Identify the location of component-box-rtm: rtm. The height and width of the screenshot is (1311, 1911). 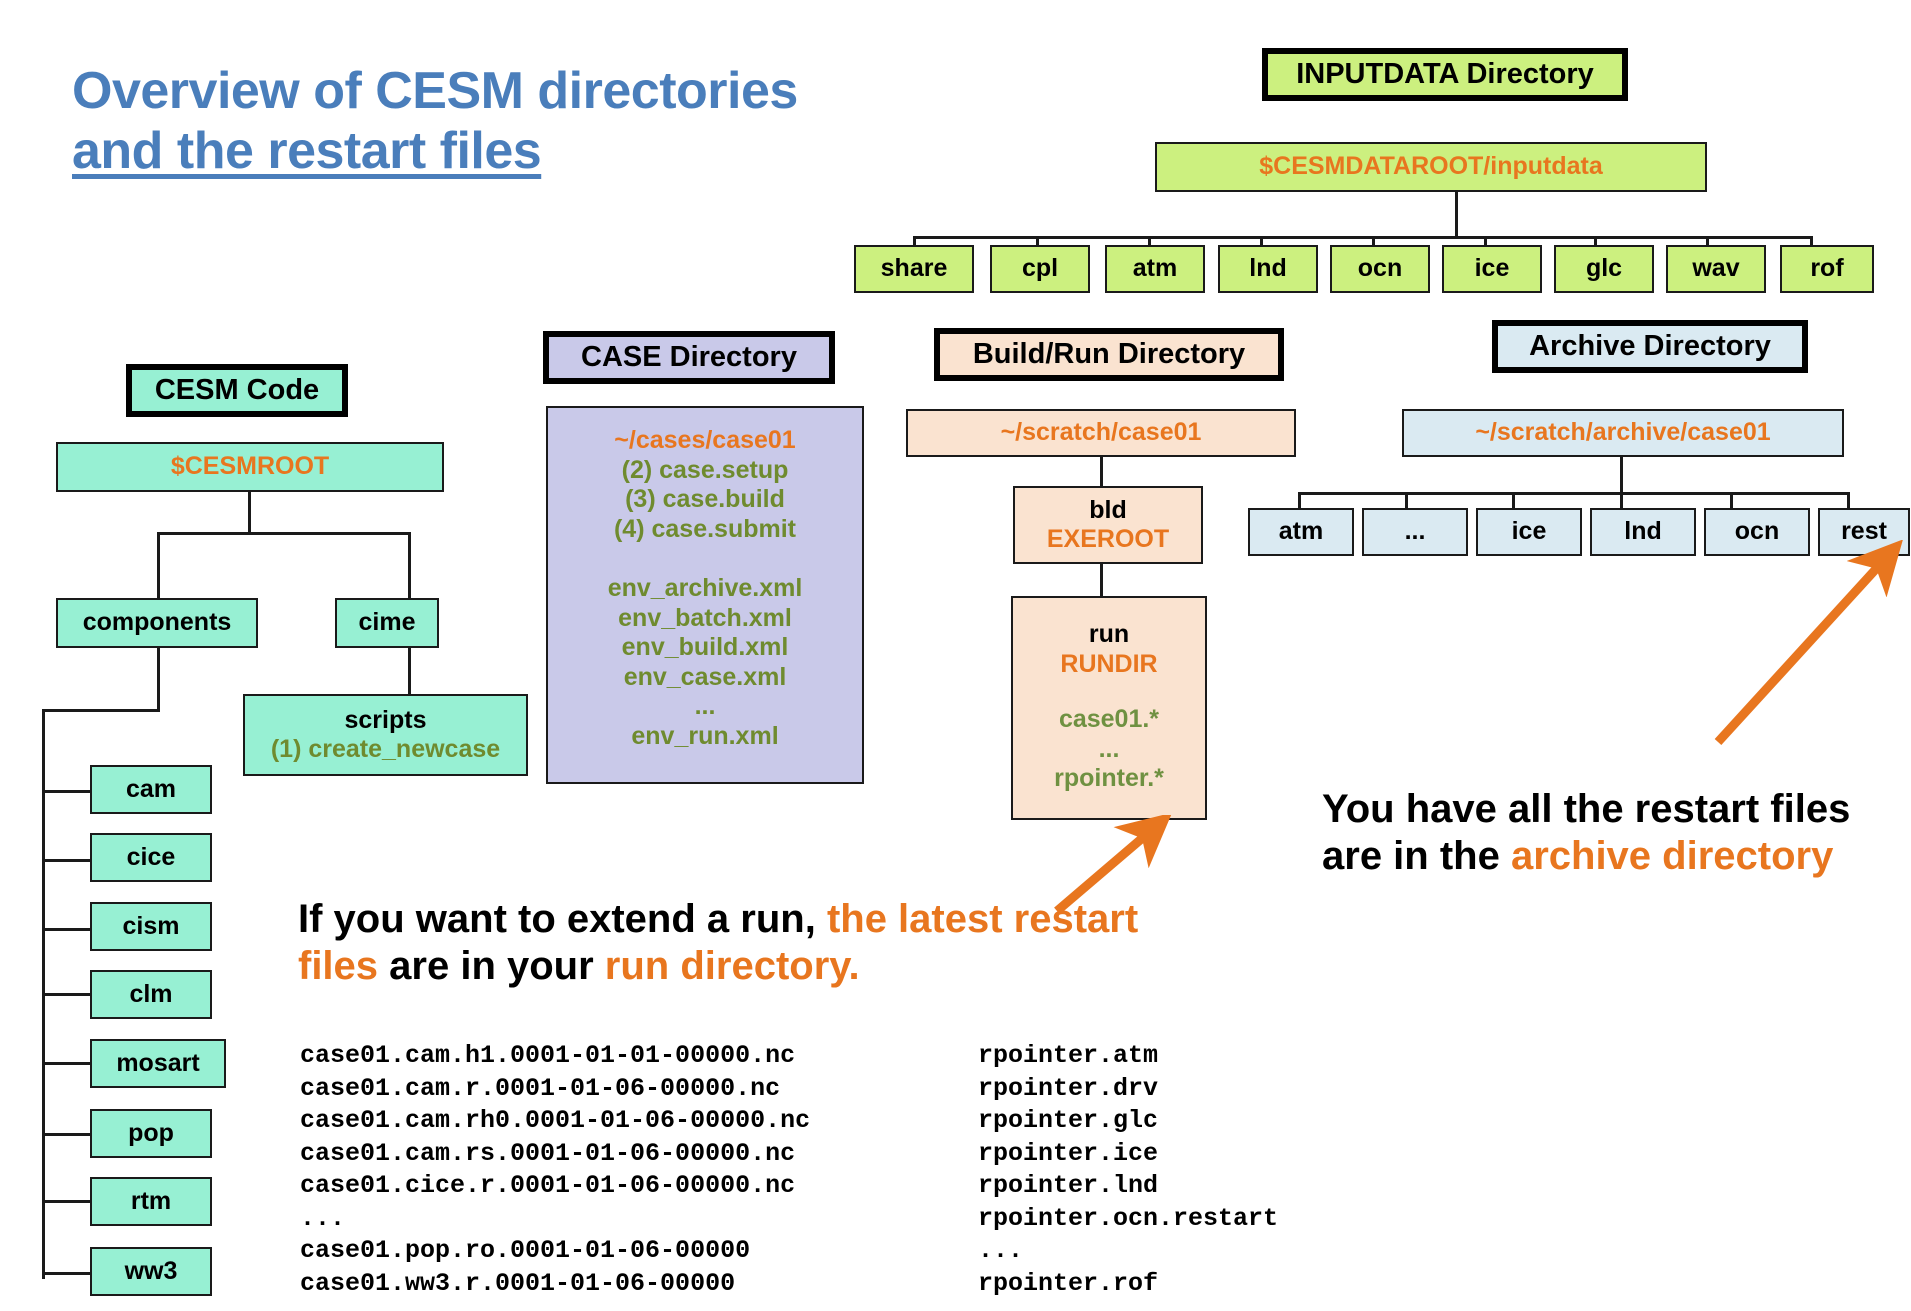
(151, 1201).